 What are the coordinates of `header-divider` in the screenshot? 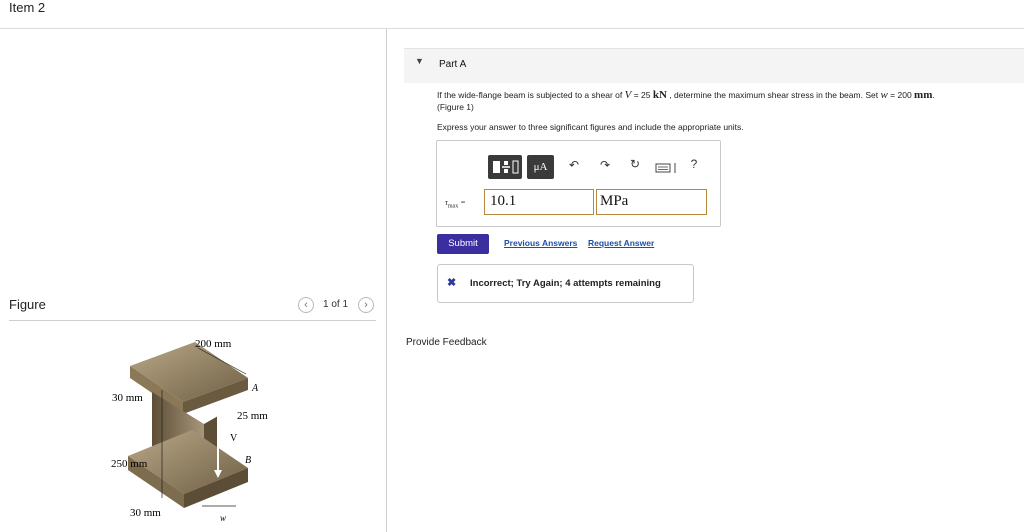 It's located at (512, 28).